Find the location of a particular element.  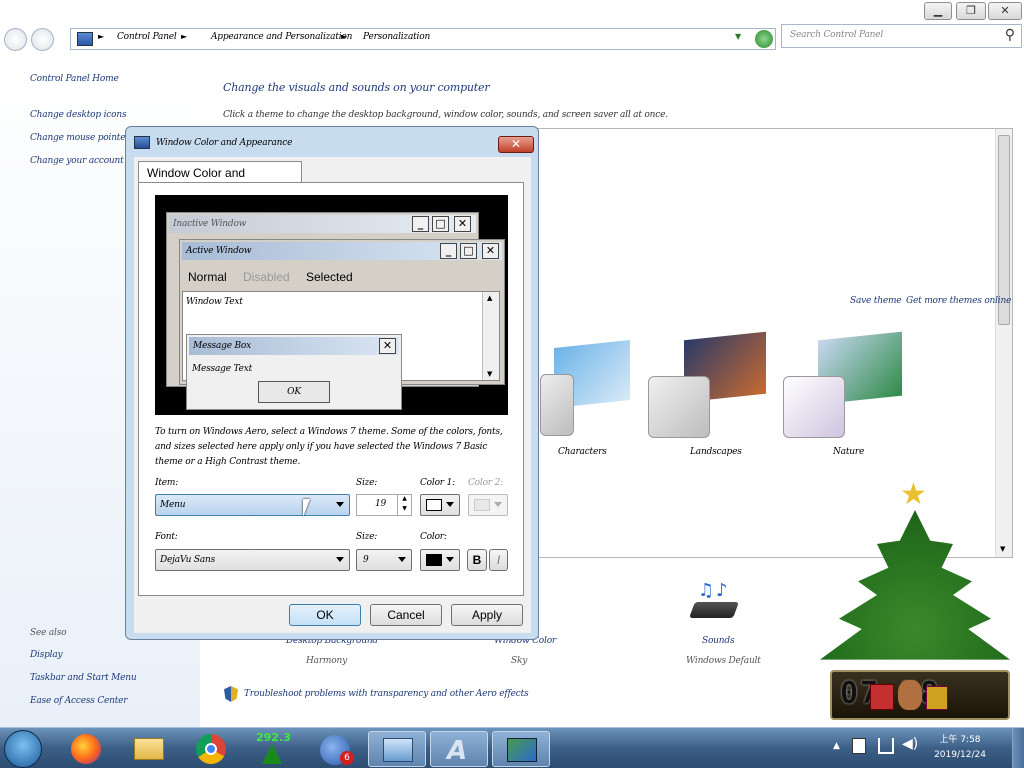

show-desktop-button is located at coordinates (1018, 748).